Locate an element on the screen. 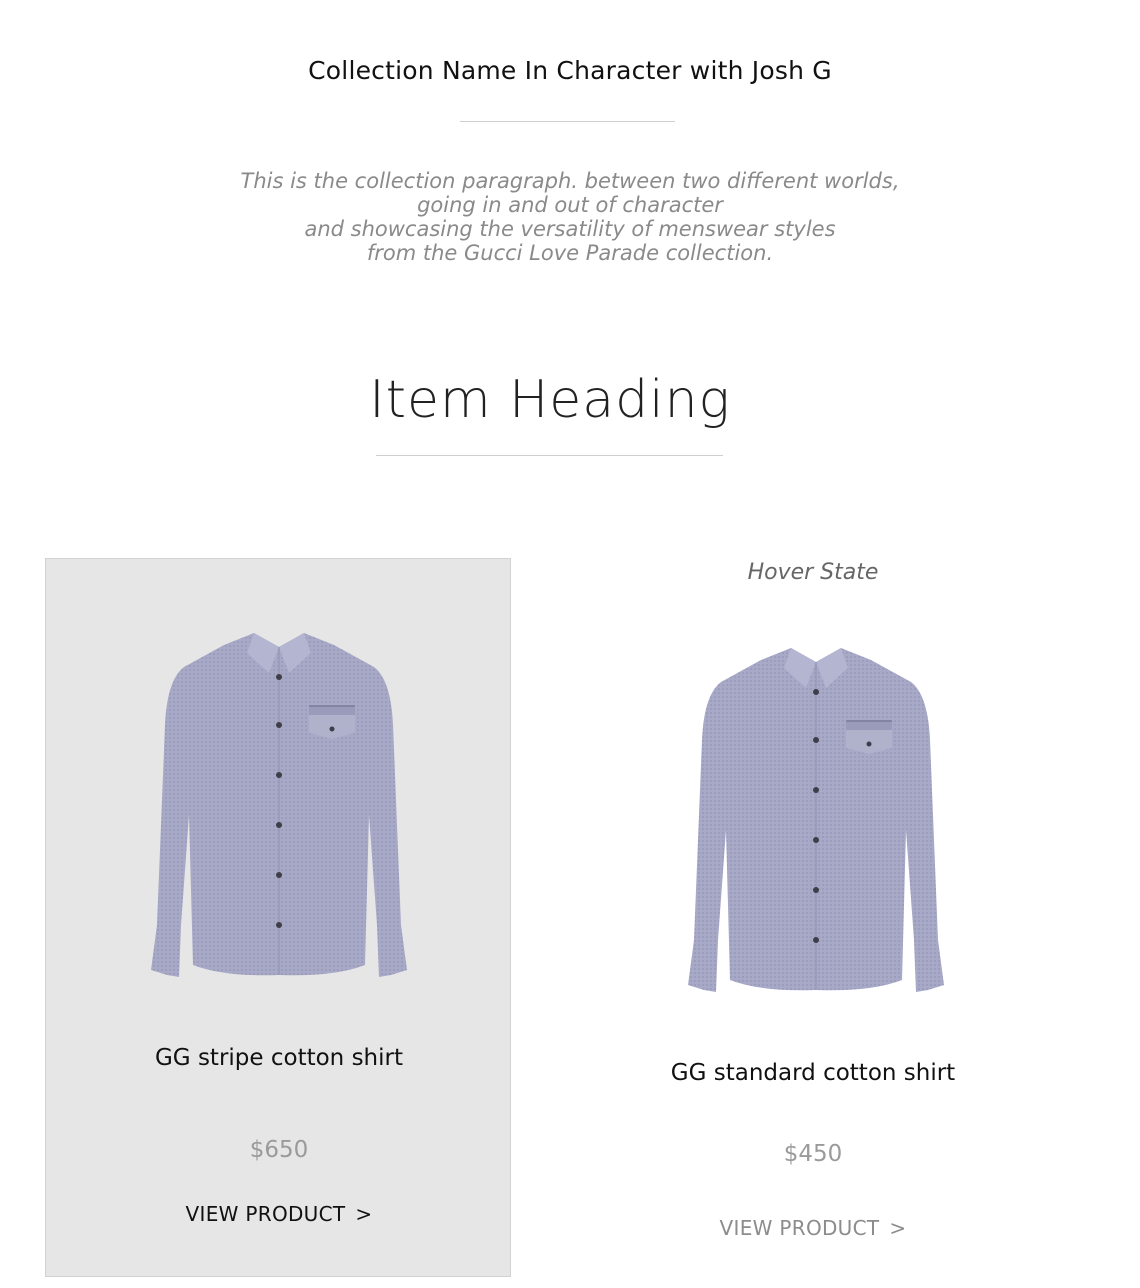 The width and height of the screenshot is (1140, 1288). paragraph-line: from the Gucci Love Parade collection. is located at coordinates (570, 253).